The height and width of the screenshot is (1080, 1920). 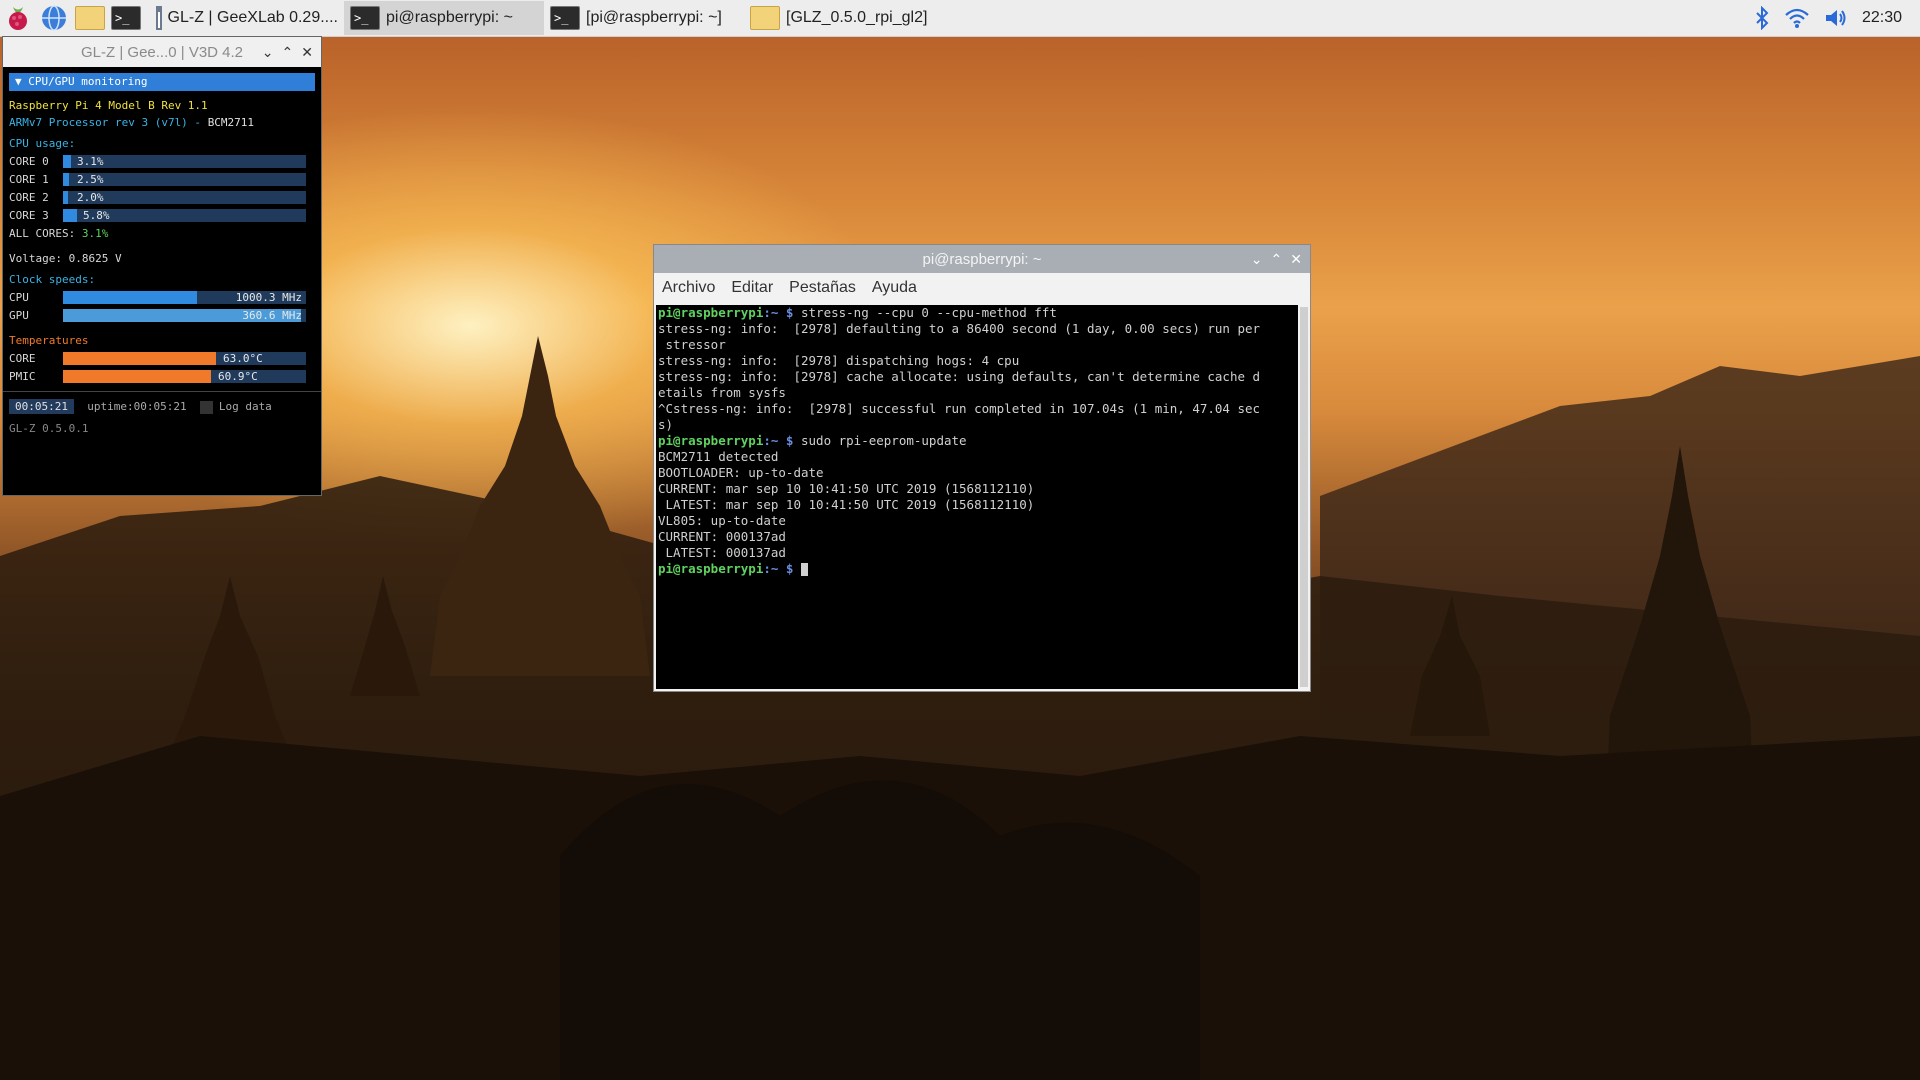 I want to click on terminal-launcher: >_, so click(x=126, y=18).